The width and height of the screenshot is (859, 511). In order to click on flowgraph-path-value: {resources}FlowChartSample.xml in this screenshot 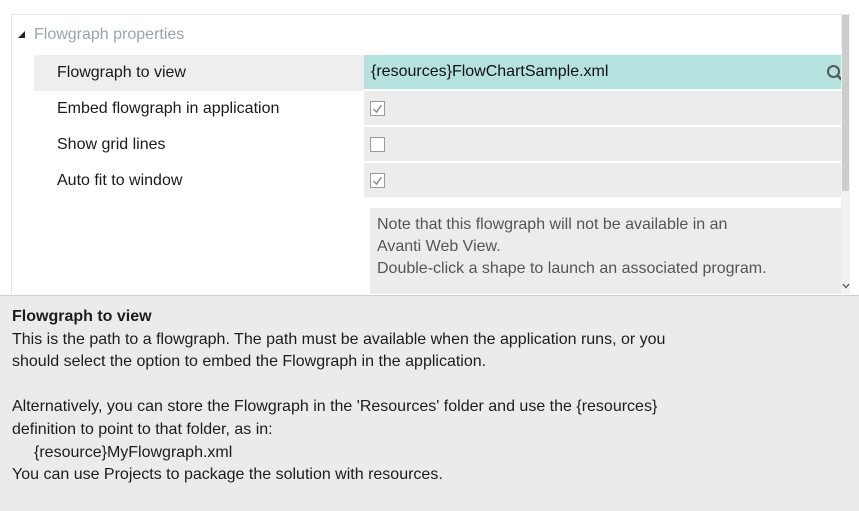, I will do `click(486, 72)`.